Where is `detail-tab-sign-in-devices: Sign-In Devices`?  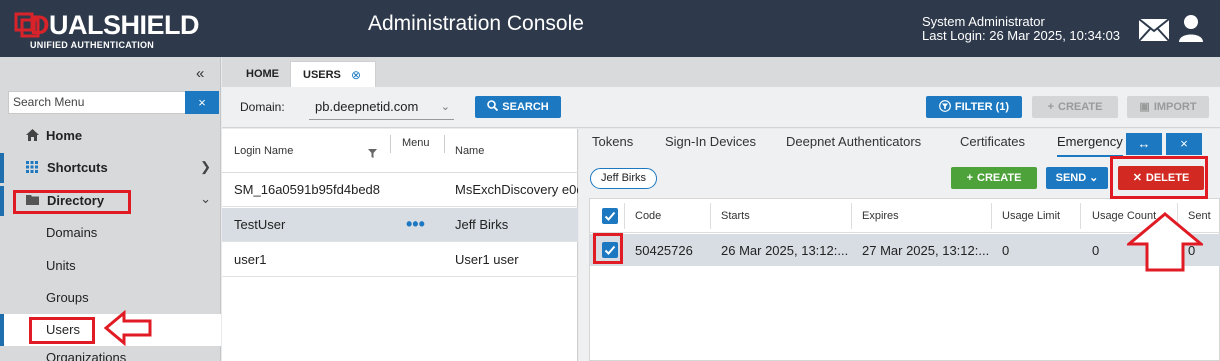
detail-tab-sign-in-devices: Sign-In Devices is located at coordinates (710, 141).